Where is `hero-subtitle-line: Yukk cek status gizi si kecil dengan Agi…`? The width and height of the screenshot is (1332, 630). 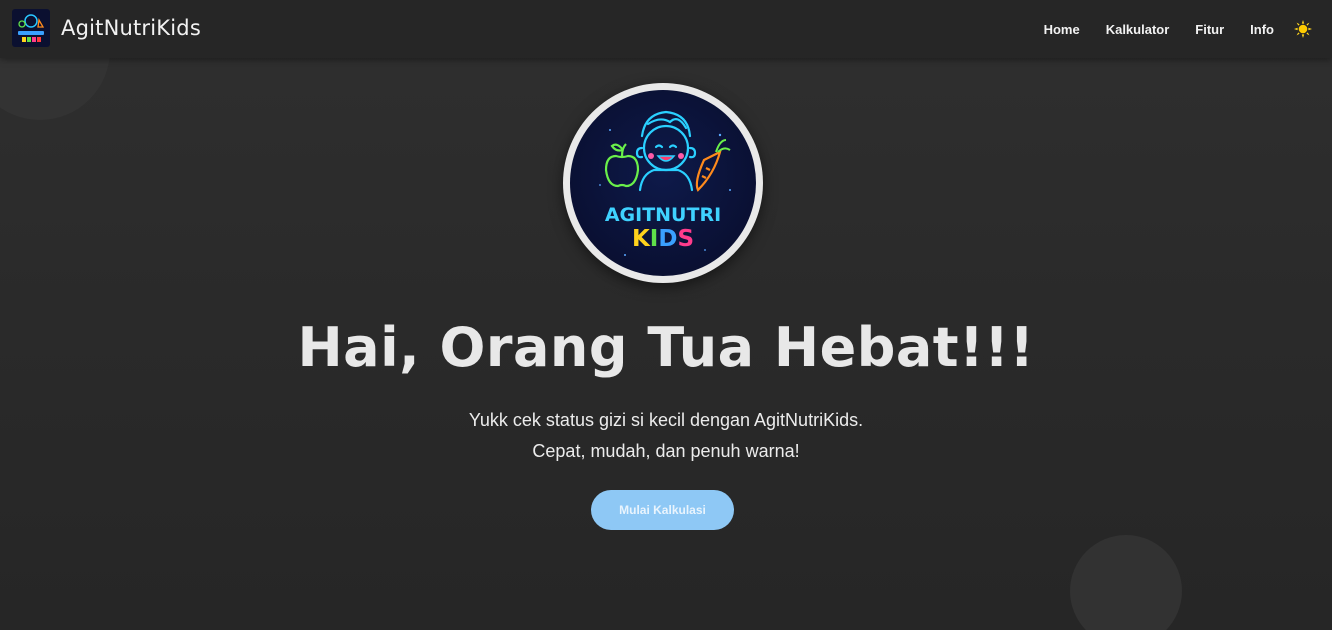 hero-subtitle-line: Yukk cek status gizi si kecil dengan Agi… is located at coordinates (666, 420).